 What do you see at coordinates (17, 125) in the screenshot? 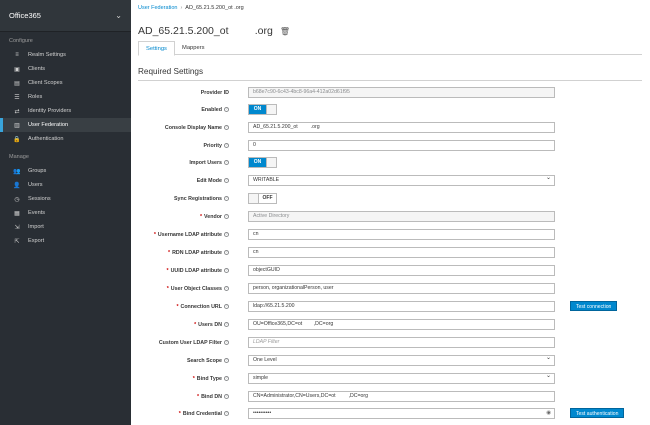
I see `database-icon: ▥` at bounding box center [17, 125].